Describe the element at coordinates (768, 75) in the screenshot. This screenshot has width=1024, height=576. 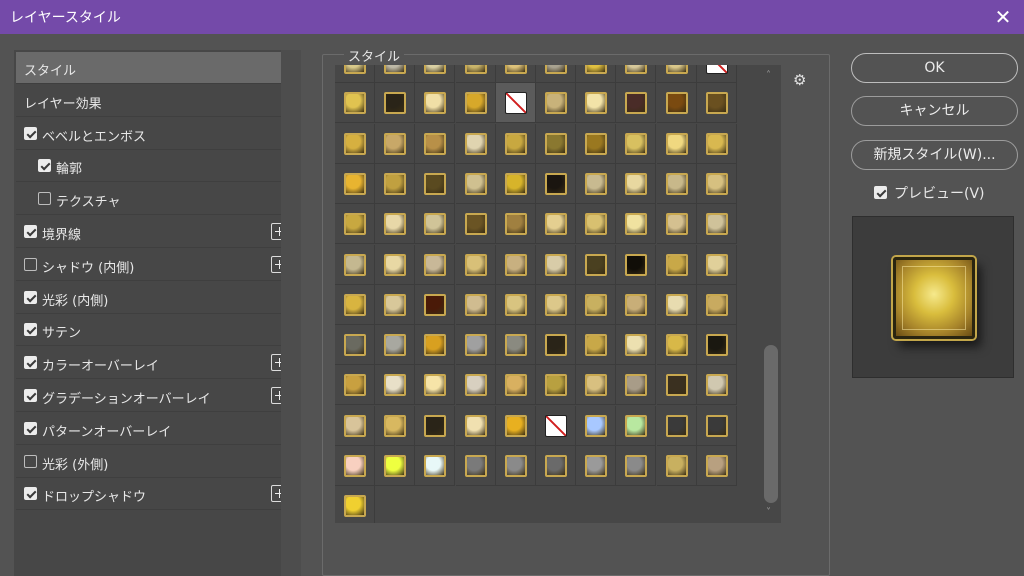
I see `scroll-up-icon: ˄` at that location.